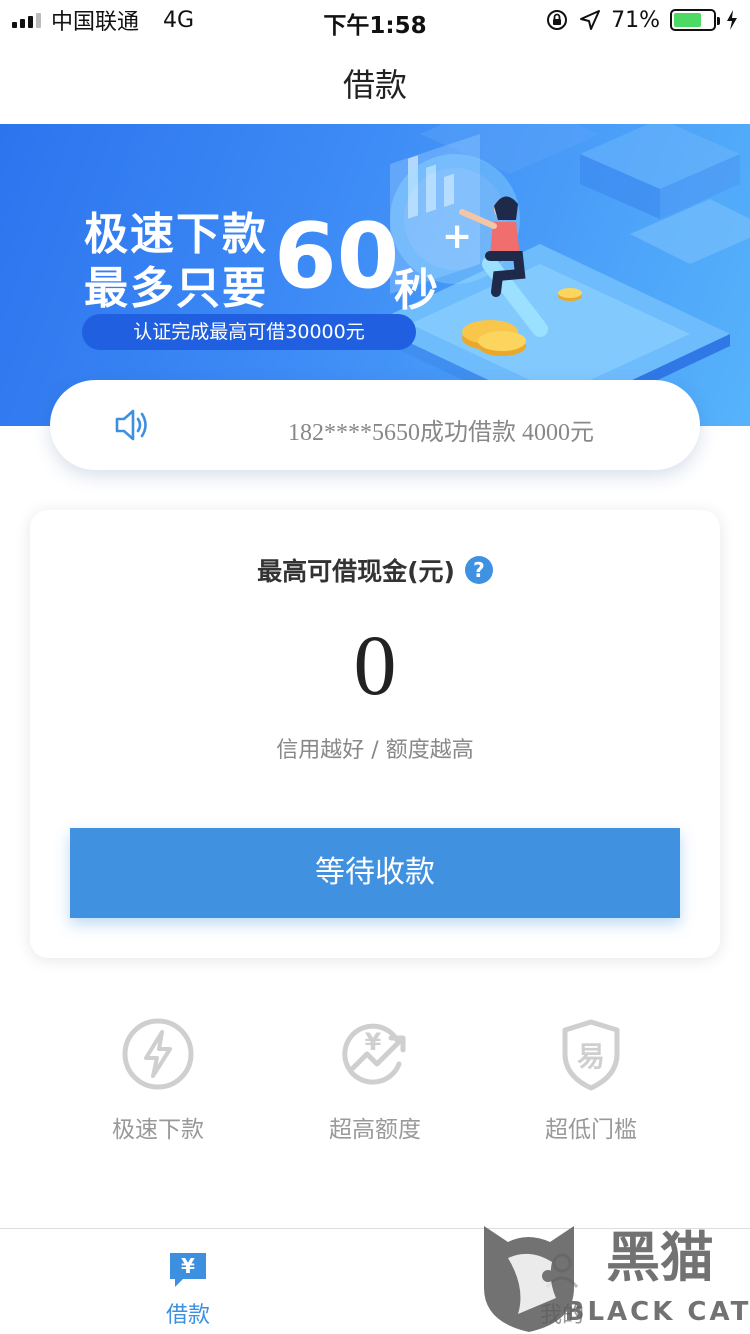 This screenshot has width=750, height=1334. What do you see at coordinates (660, 1257) in the screenshot?
I see `watermark-title: 黑猫` at bounding box center [660, 1257].